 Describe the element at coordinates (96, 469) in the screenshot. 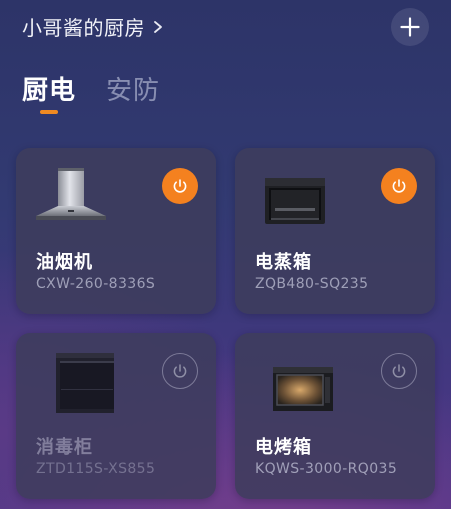

I see `device-model: ZTD115S-XS855` at that location.